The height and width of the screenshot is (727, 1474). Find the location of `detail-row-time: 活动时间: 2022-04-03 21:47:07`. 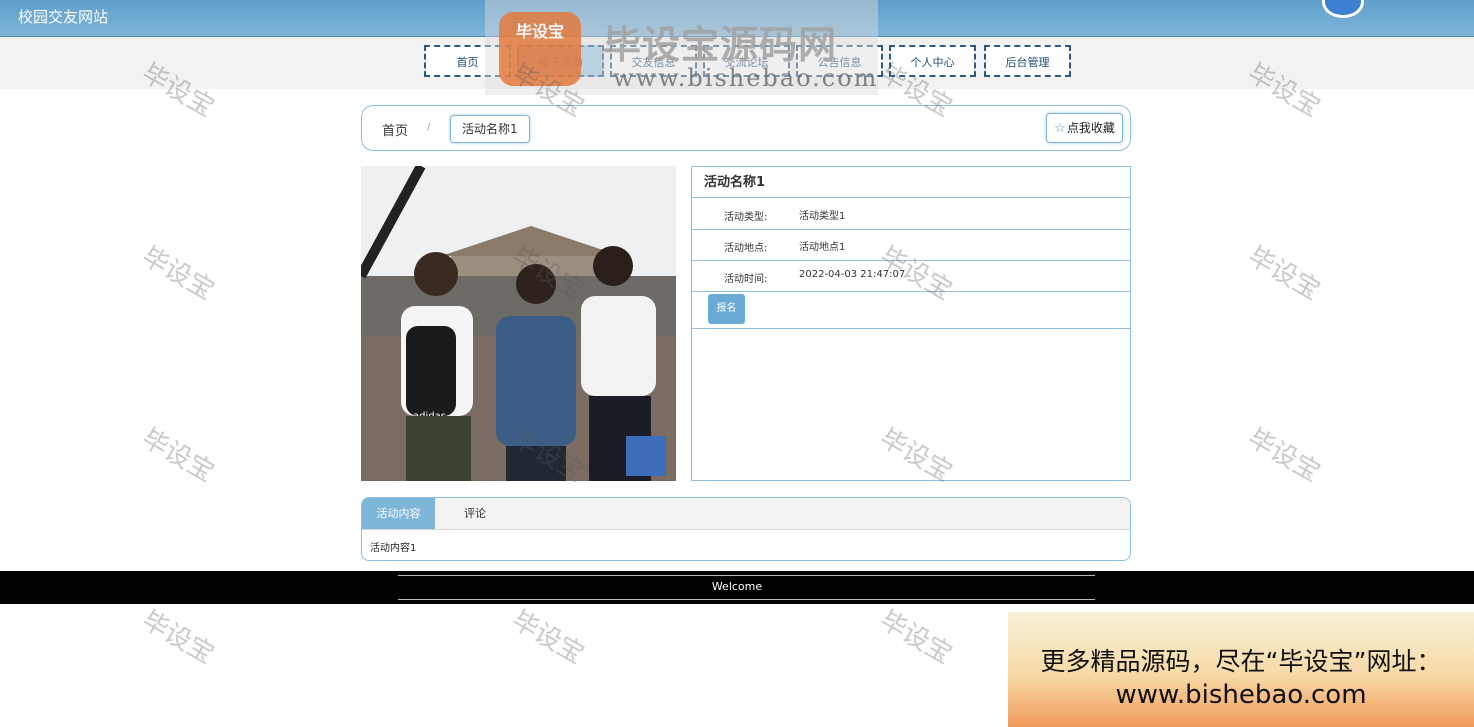

detail-row-time: 活动时间: 2022-04-03 21:47:07 is located at coordinates (911, 276).